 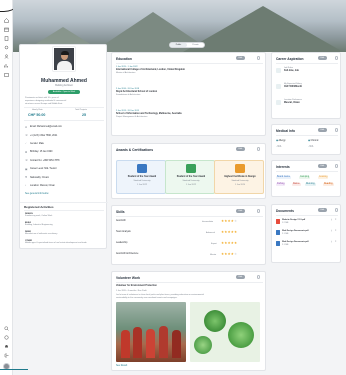 What do you see at coordinates (41, 136) in the screenshot?
I see `contact-item: ☏ +1 (123) 4 Mar 7890, 2021` at bounding box center [41, 136].